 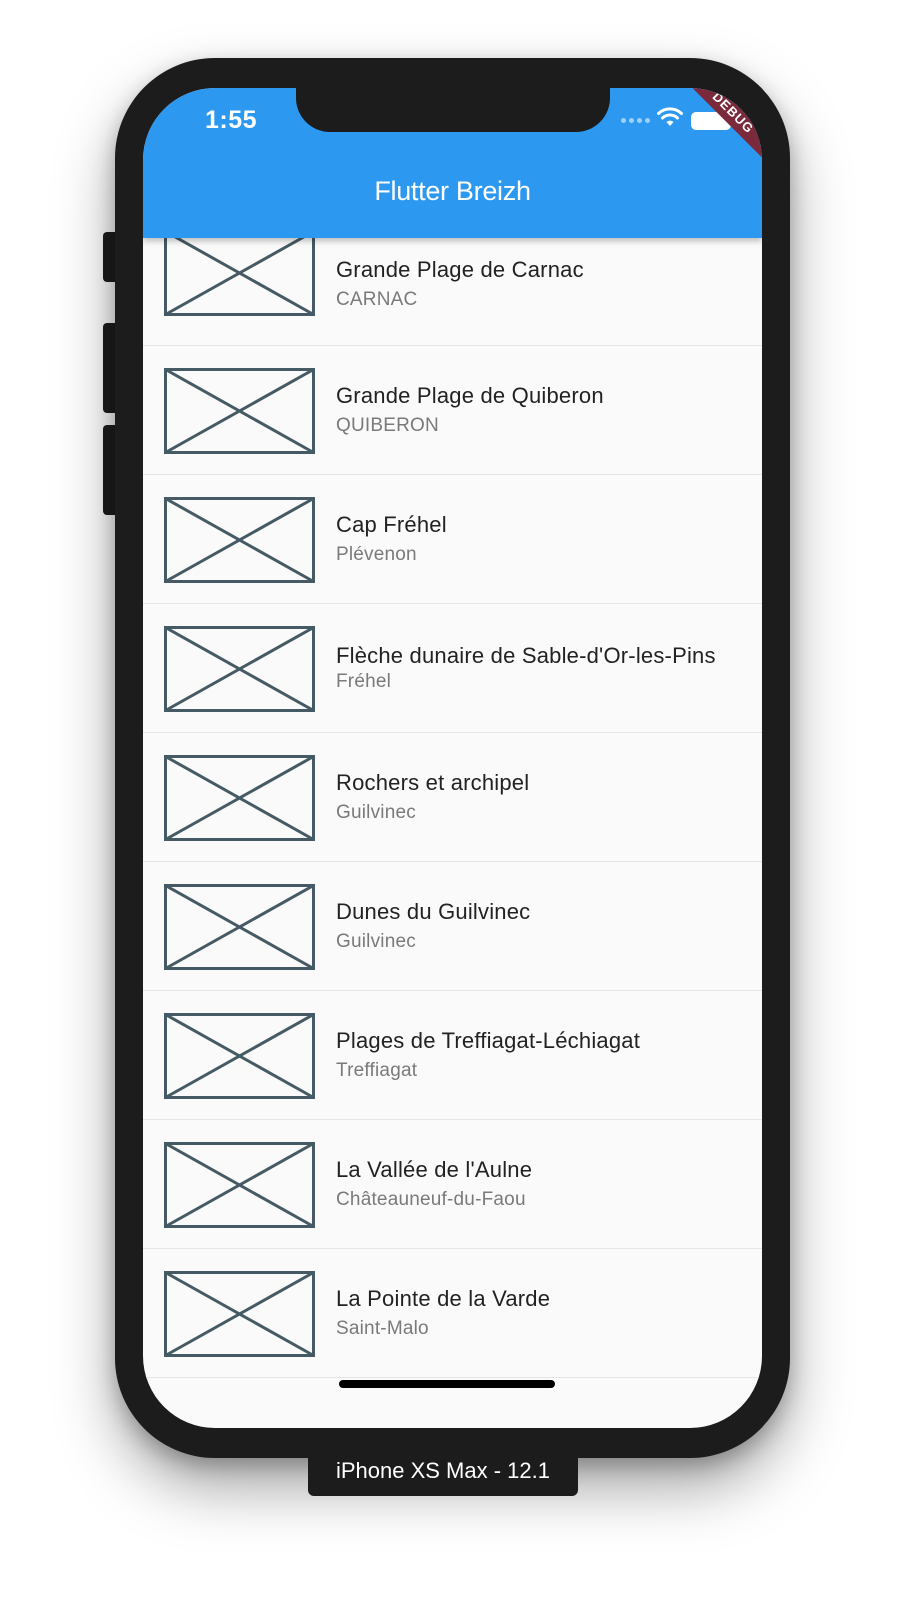 I want to click on list-item: La Vallée de l'Aulne Châteauneuf-du-Faou, so click(x=452, y=1184).